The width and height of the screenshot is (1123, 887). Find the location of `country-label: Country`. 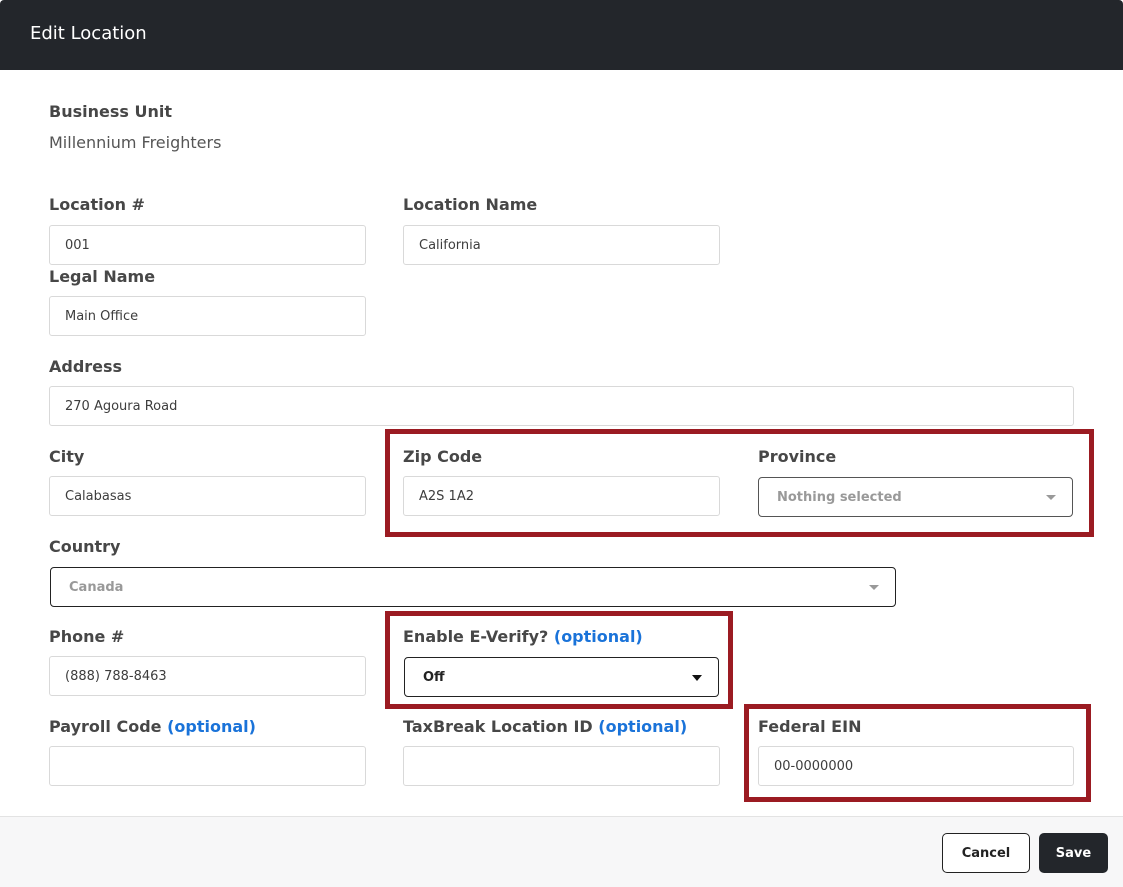

country-label: Country is located at coordinates (85, 546).